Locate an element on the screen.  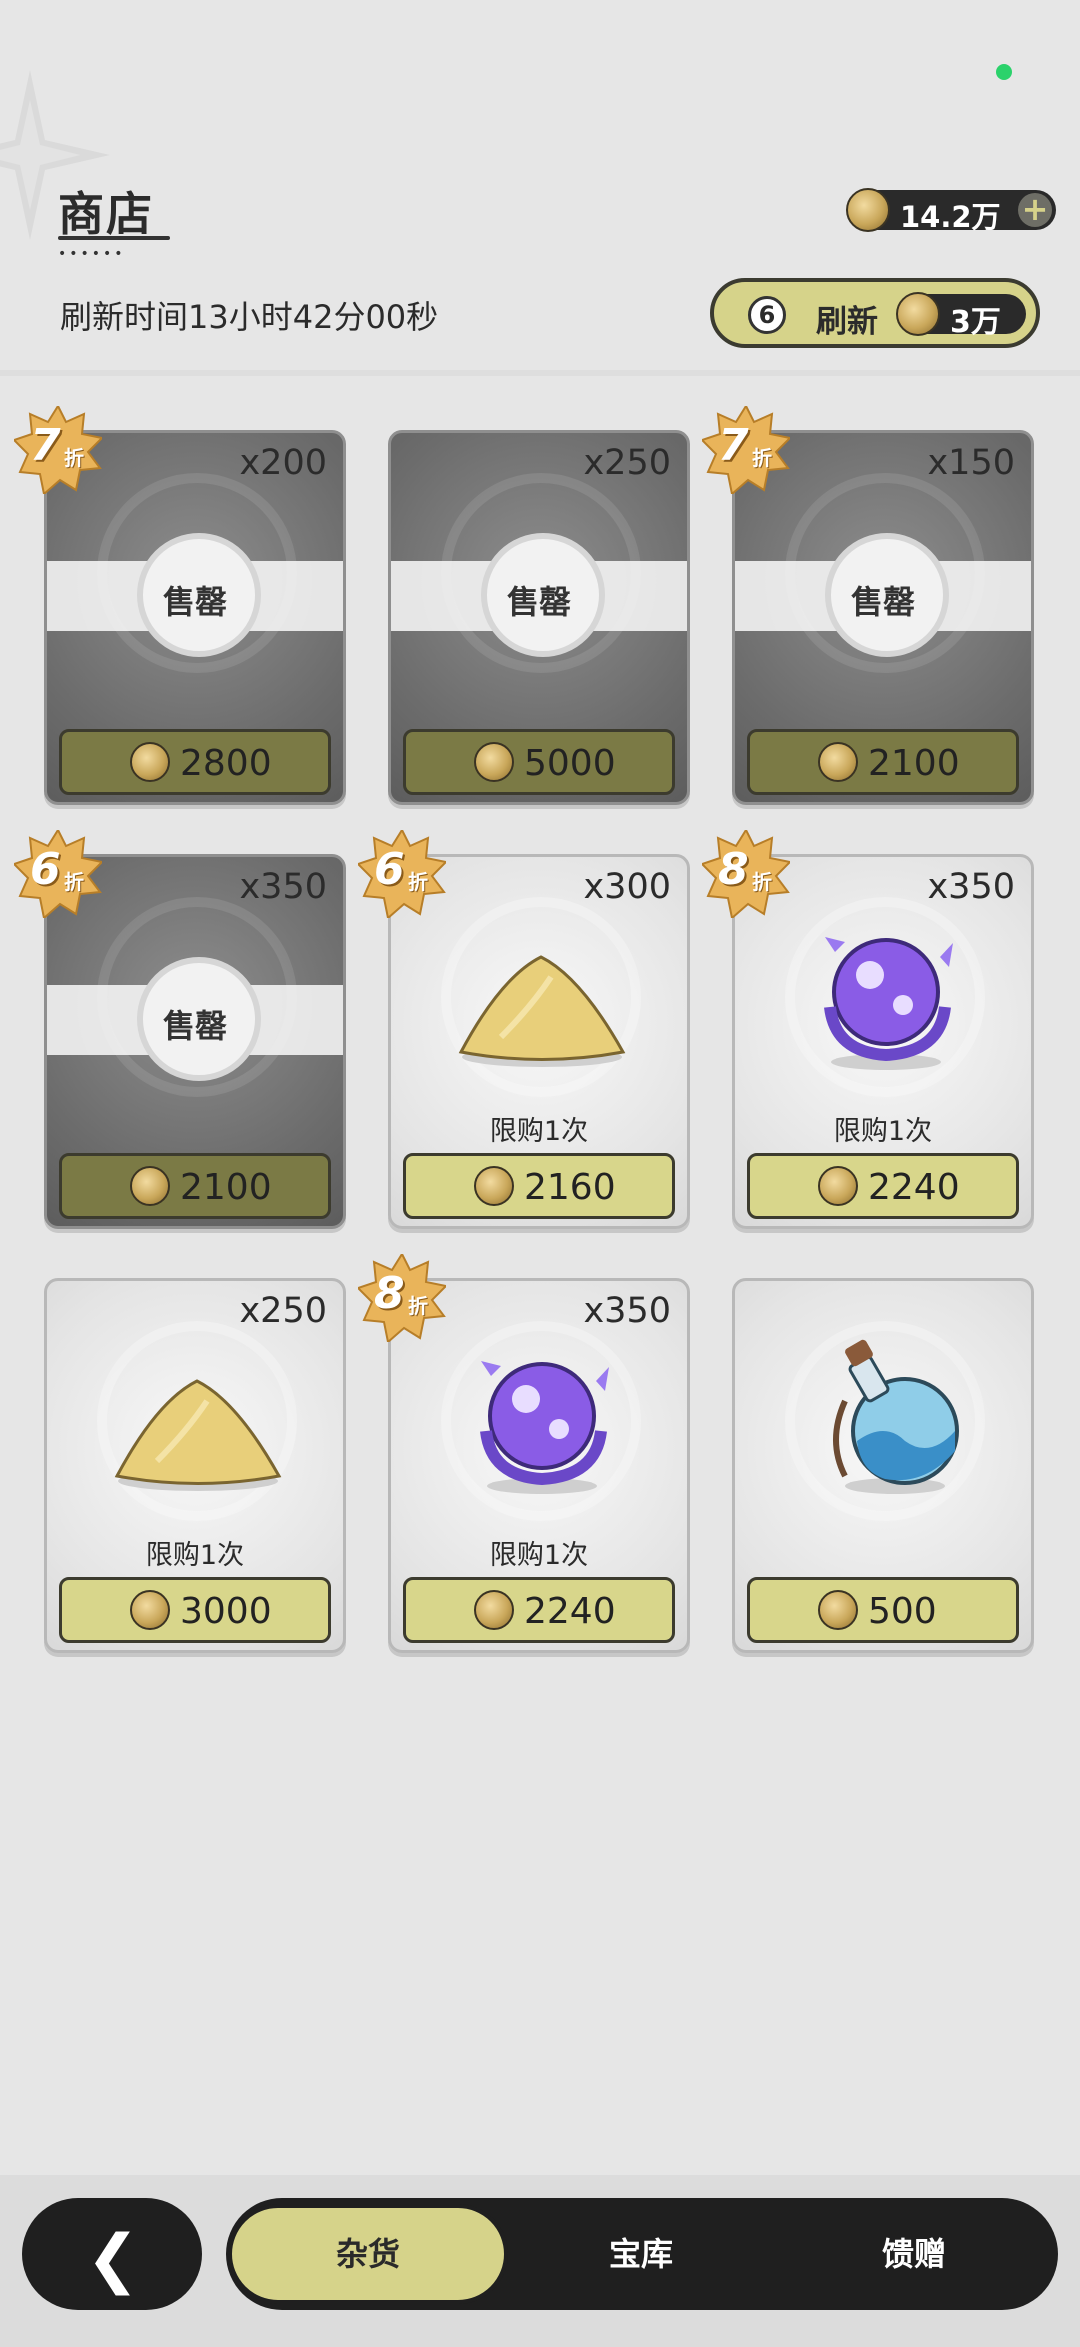
chevron-left-icon: ❮ is located at coordinates (113, 2259).